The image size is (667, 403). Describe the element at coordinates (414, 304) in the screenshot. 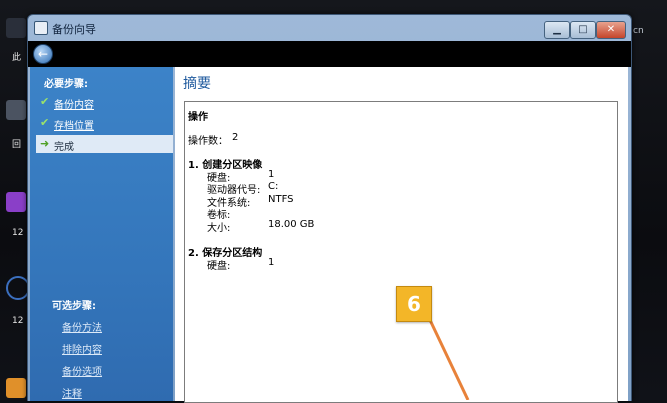

I see `step-number-badge: 6` at that location.